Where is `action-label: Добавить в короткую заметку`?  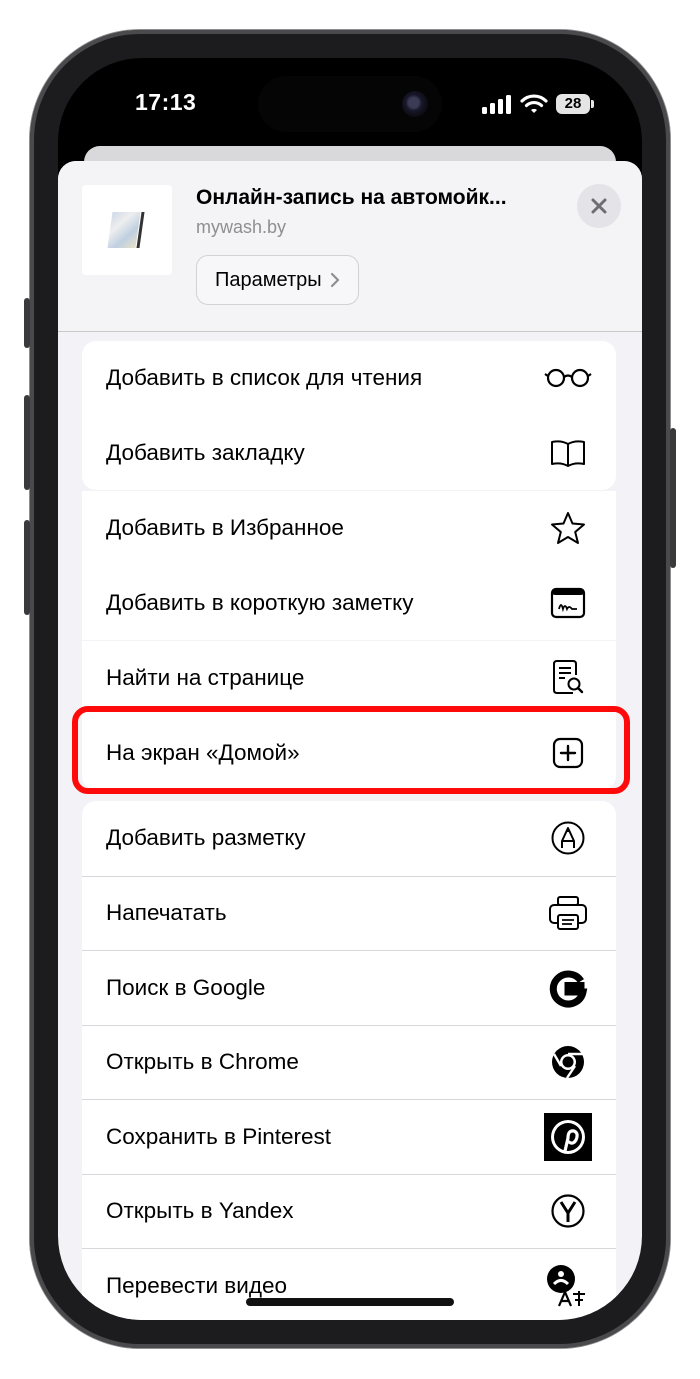 action-label: Добавить в короткую заметку is located at coordinates (260, 602).